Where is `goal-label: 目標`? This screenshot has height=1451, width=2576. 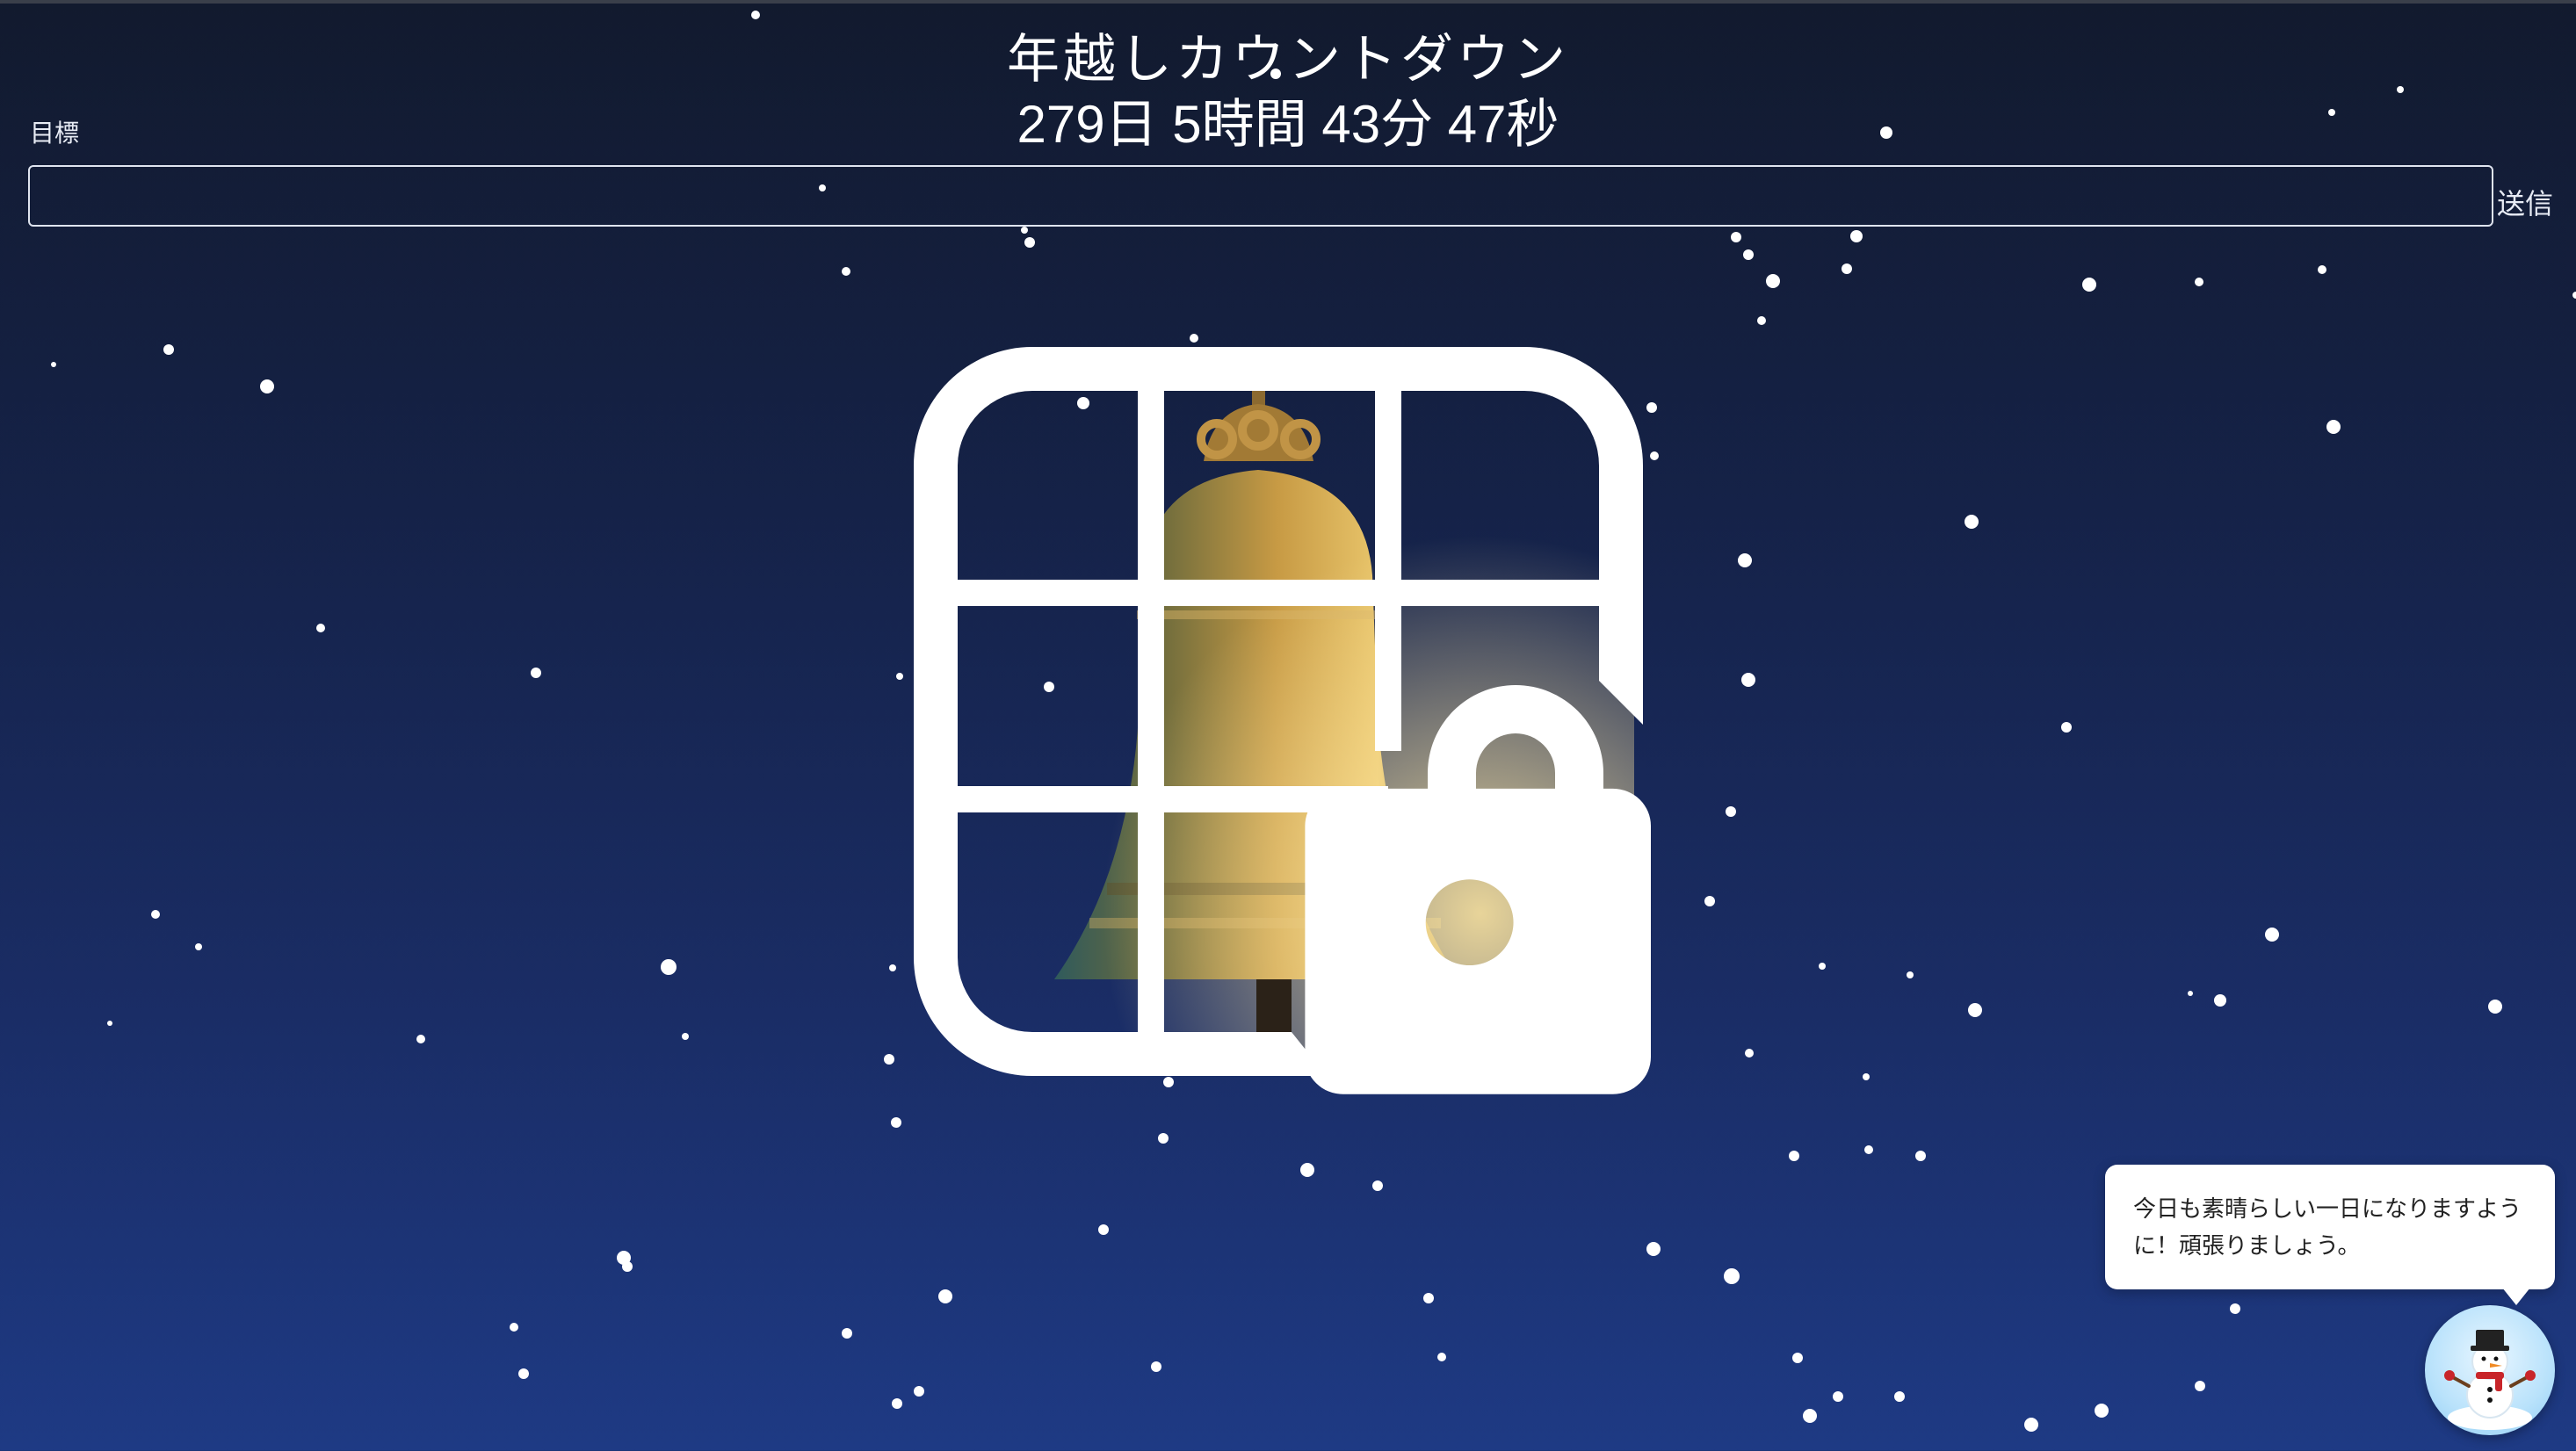
goal-label: 目標 is located at coordinates (55, 133).